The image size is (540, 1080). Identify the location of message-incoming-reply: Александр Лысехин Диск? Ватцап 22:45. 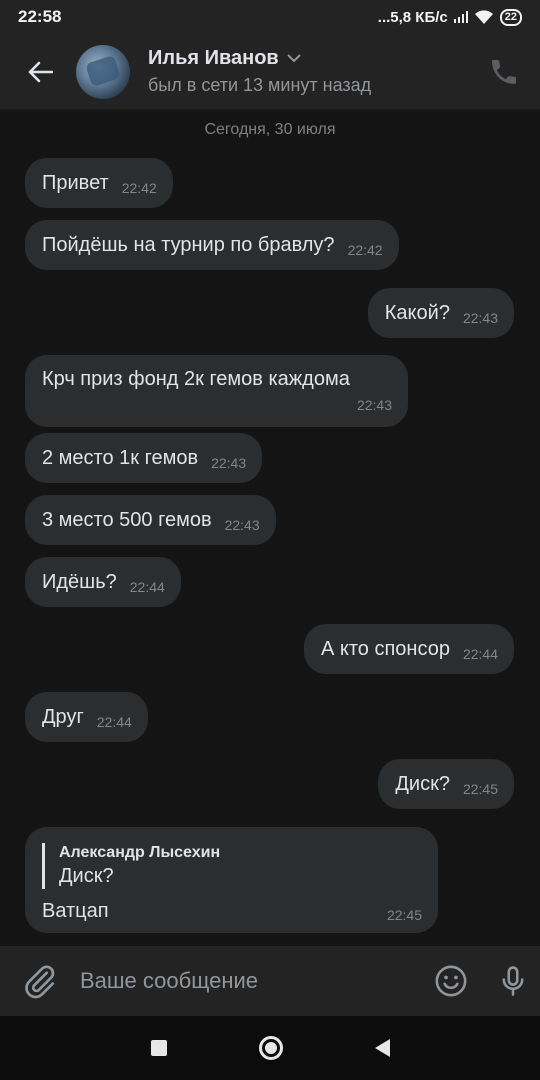
(231, 880).